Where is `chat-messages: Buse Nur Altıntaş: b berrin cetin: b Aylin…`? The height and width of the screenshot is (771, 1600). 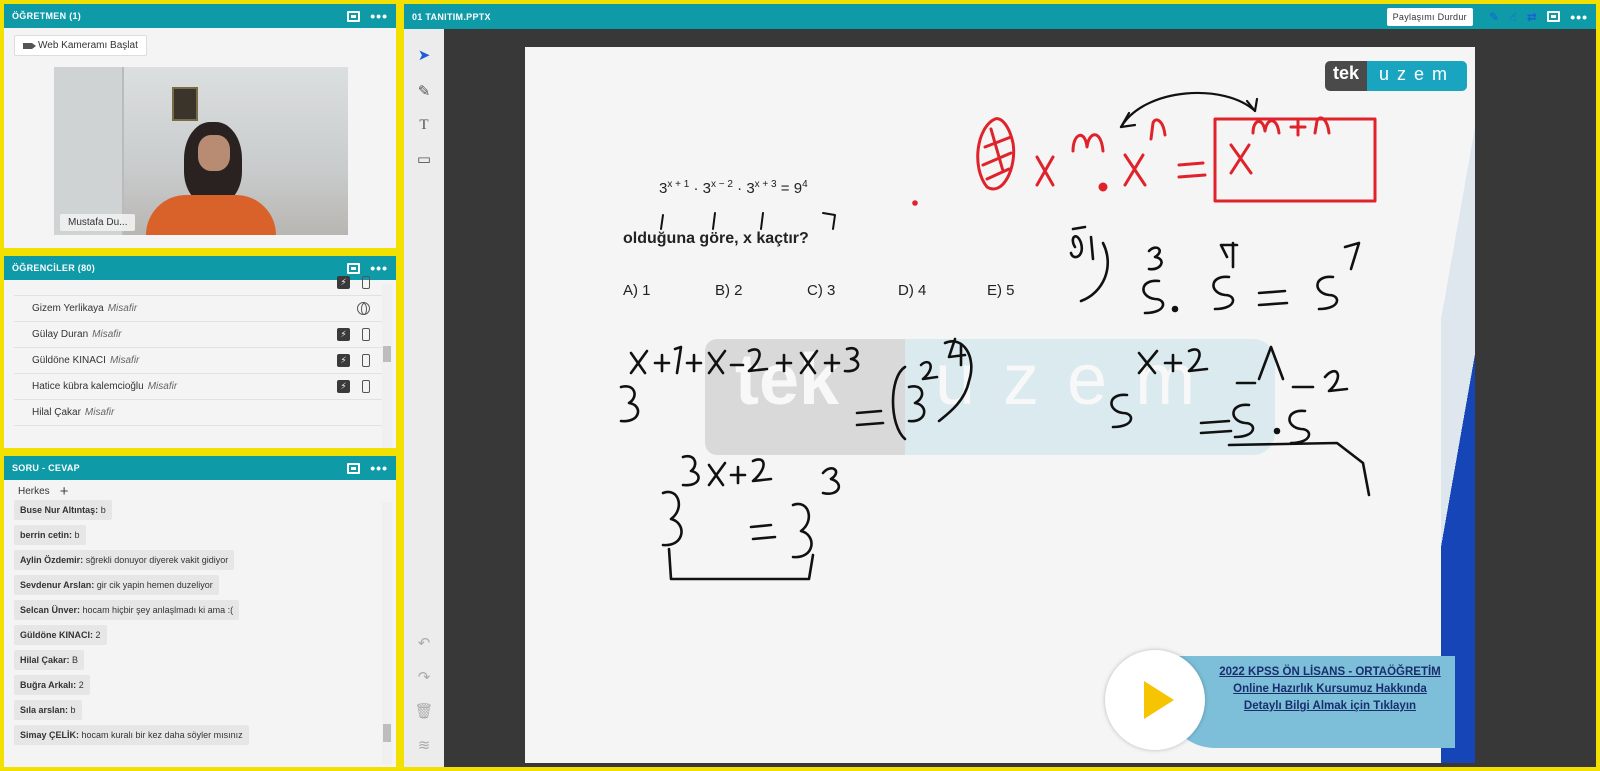
chat-messages: Buse Nur Altıntaş: b berrin cetin: b Aylin… is located at coordinates (198, 632).